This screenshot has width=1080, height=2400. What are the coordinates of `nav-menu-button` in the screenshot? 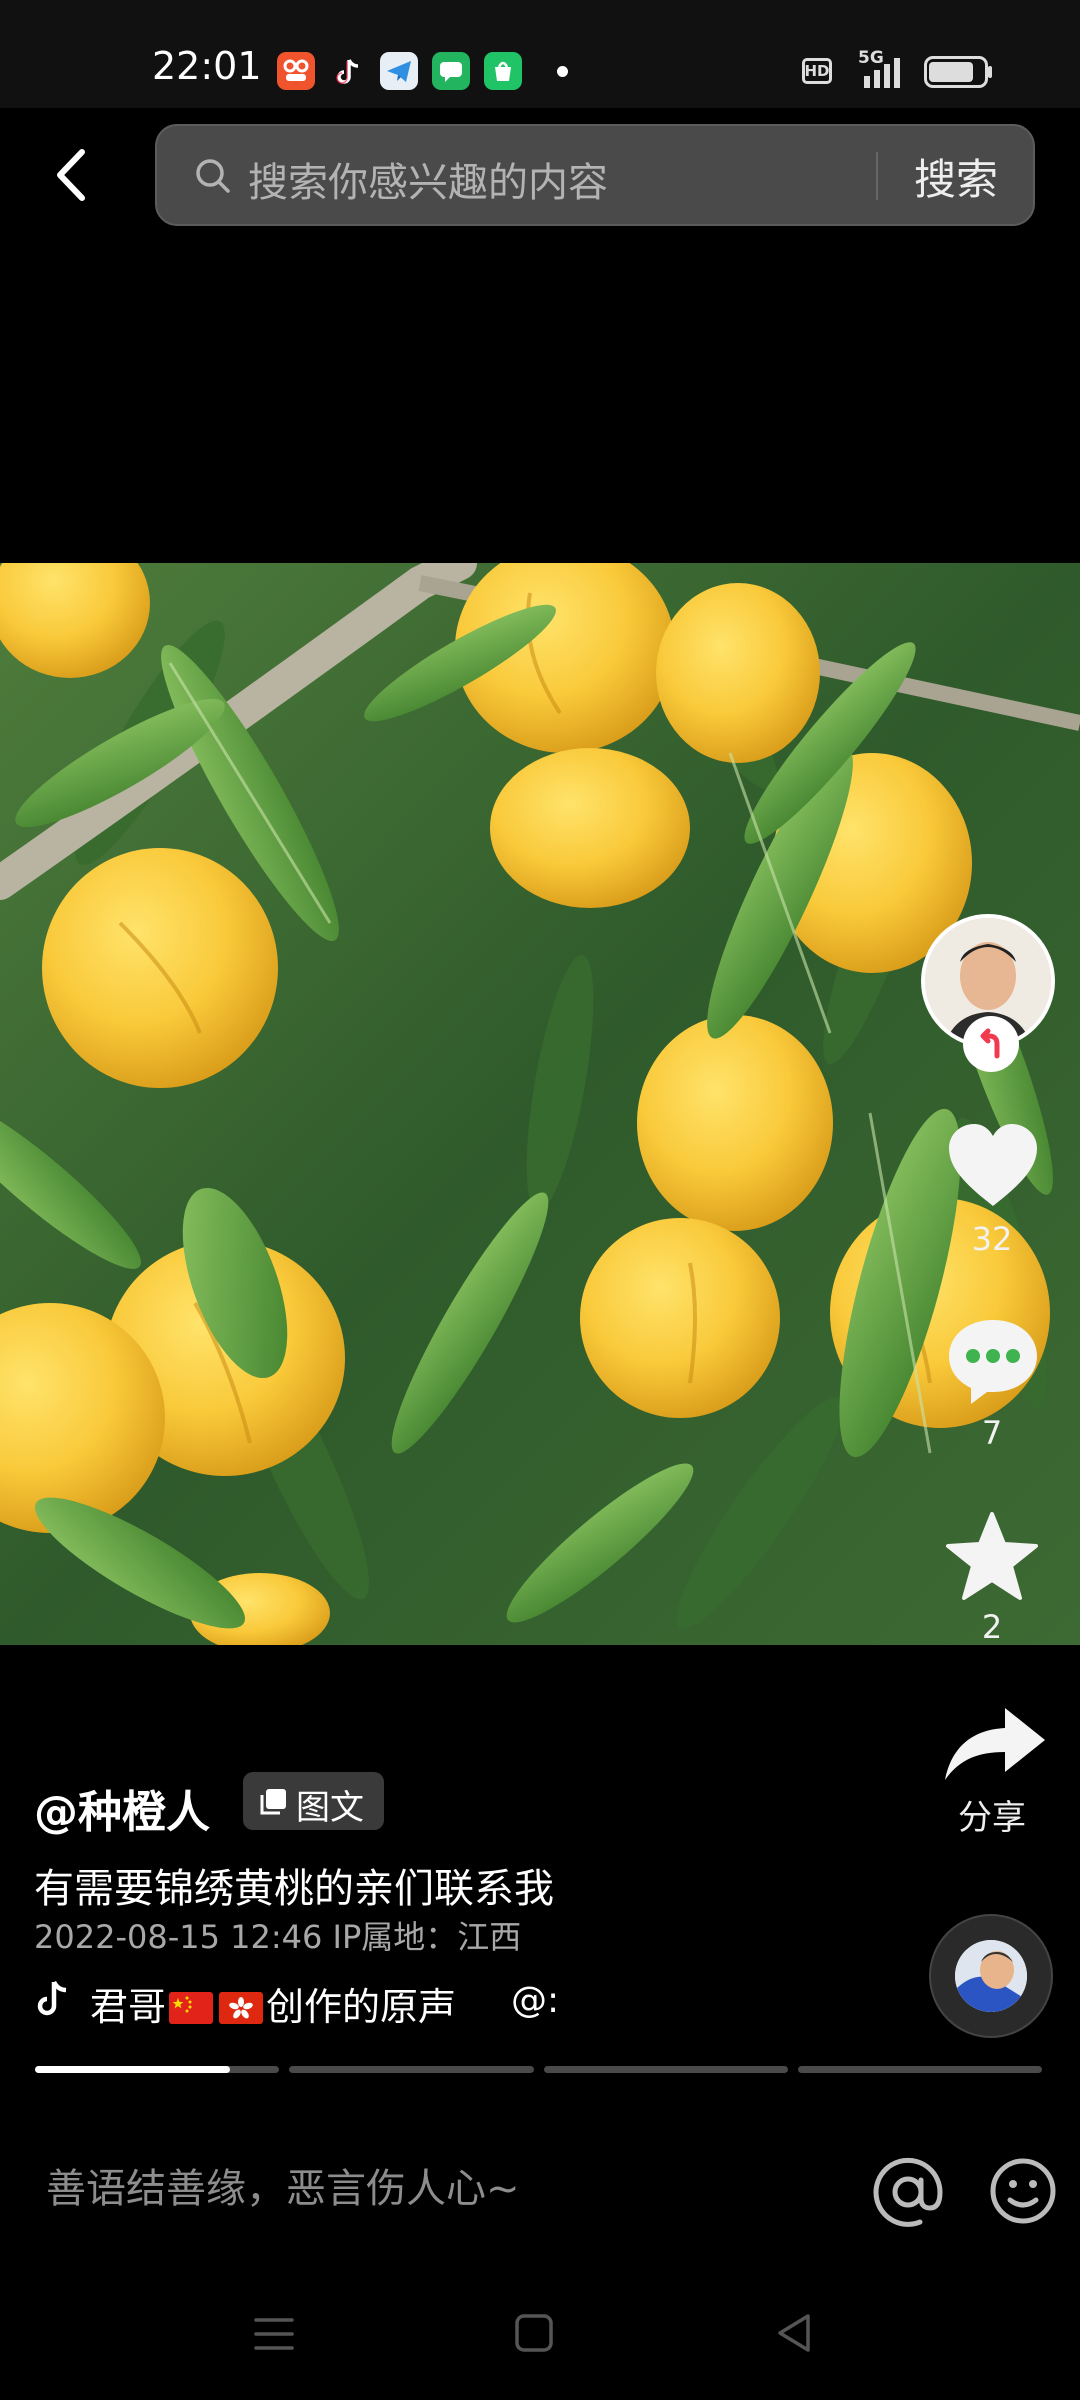 It's located at (274, 2334).